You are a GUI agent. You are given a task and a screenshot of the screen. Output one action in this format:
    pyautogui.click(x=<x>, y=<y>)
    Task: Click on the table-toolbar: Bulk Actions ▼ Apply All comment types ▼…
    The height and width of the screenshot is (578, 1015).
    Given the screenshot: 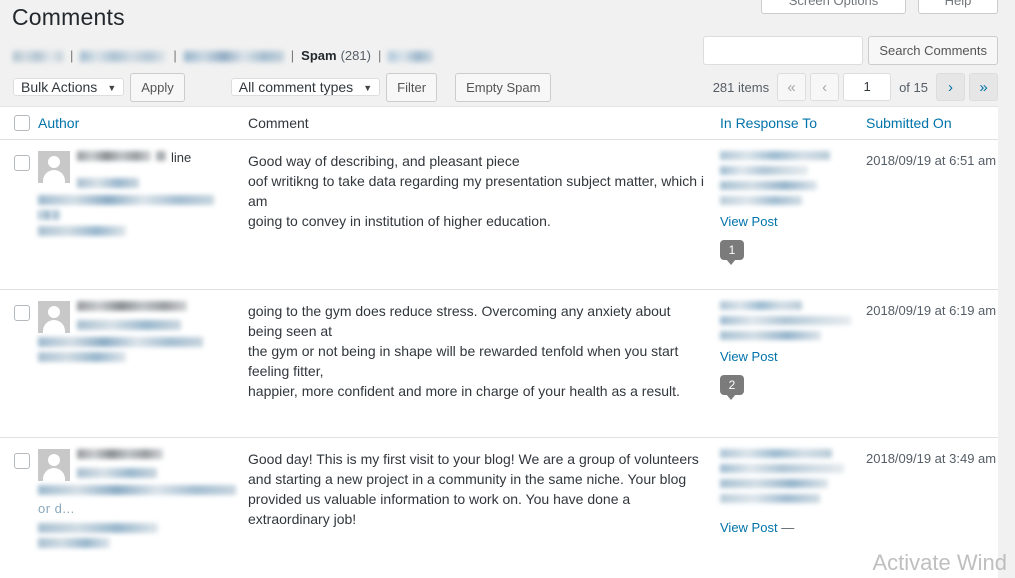 What is the action you would take?
    pyautogui.click(x=282, y=87)
    